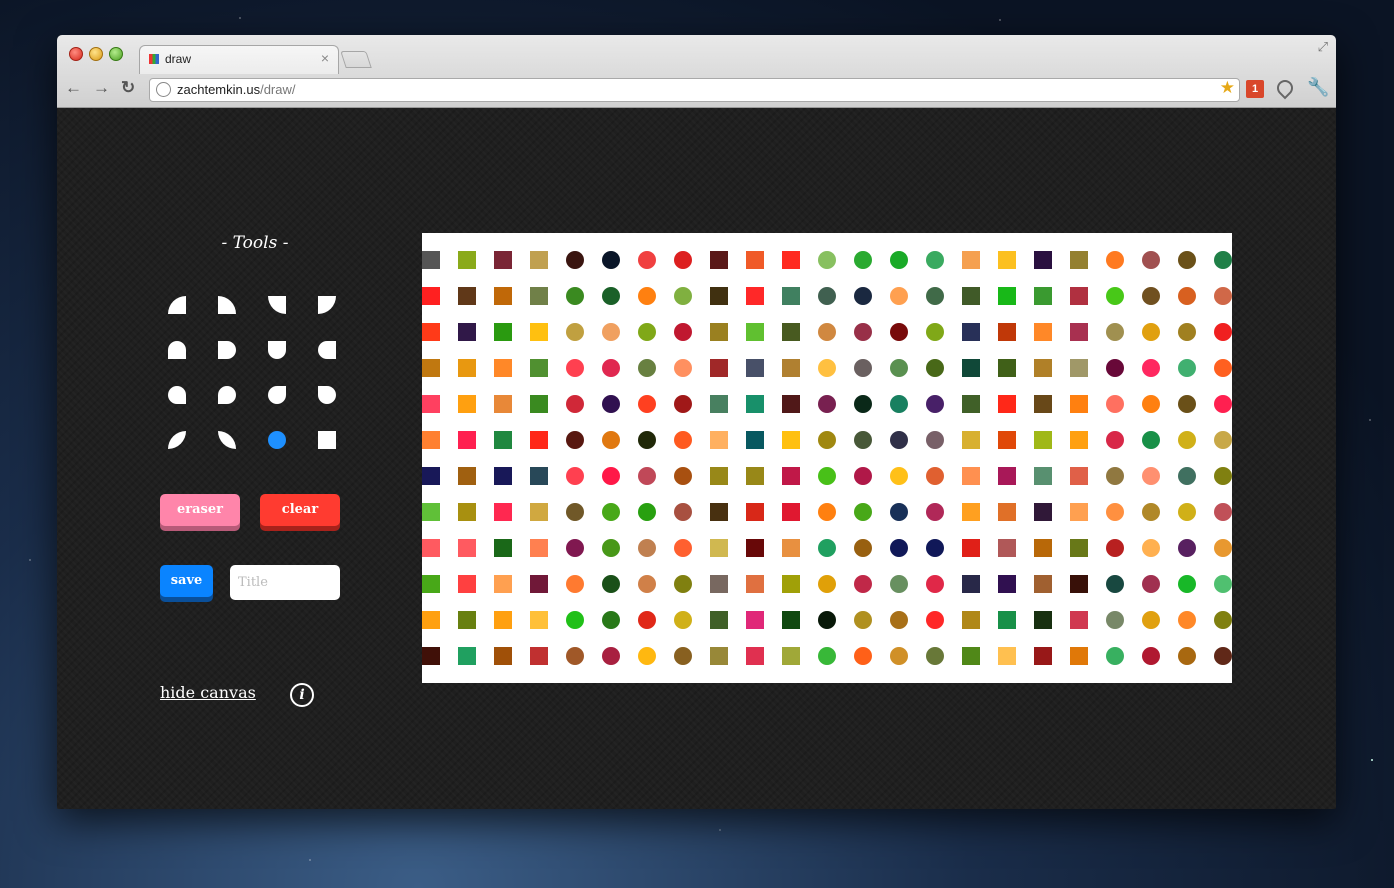 This screenshot has height=888, width=1394. I want to click on back-button: ←, so click(73, 88).